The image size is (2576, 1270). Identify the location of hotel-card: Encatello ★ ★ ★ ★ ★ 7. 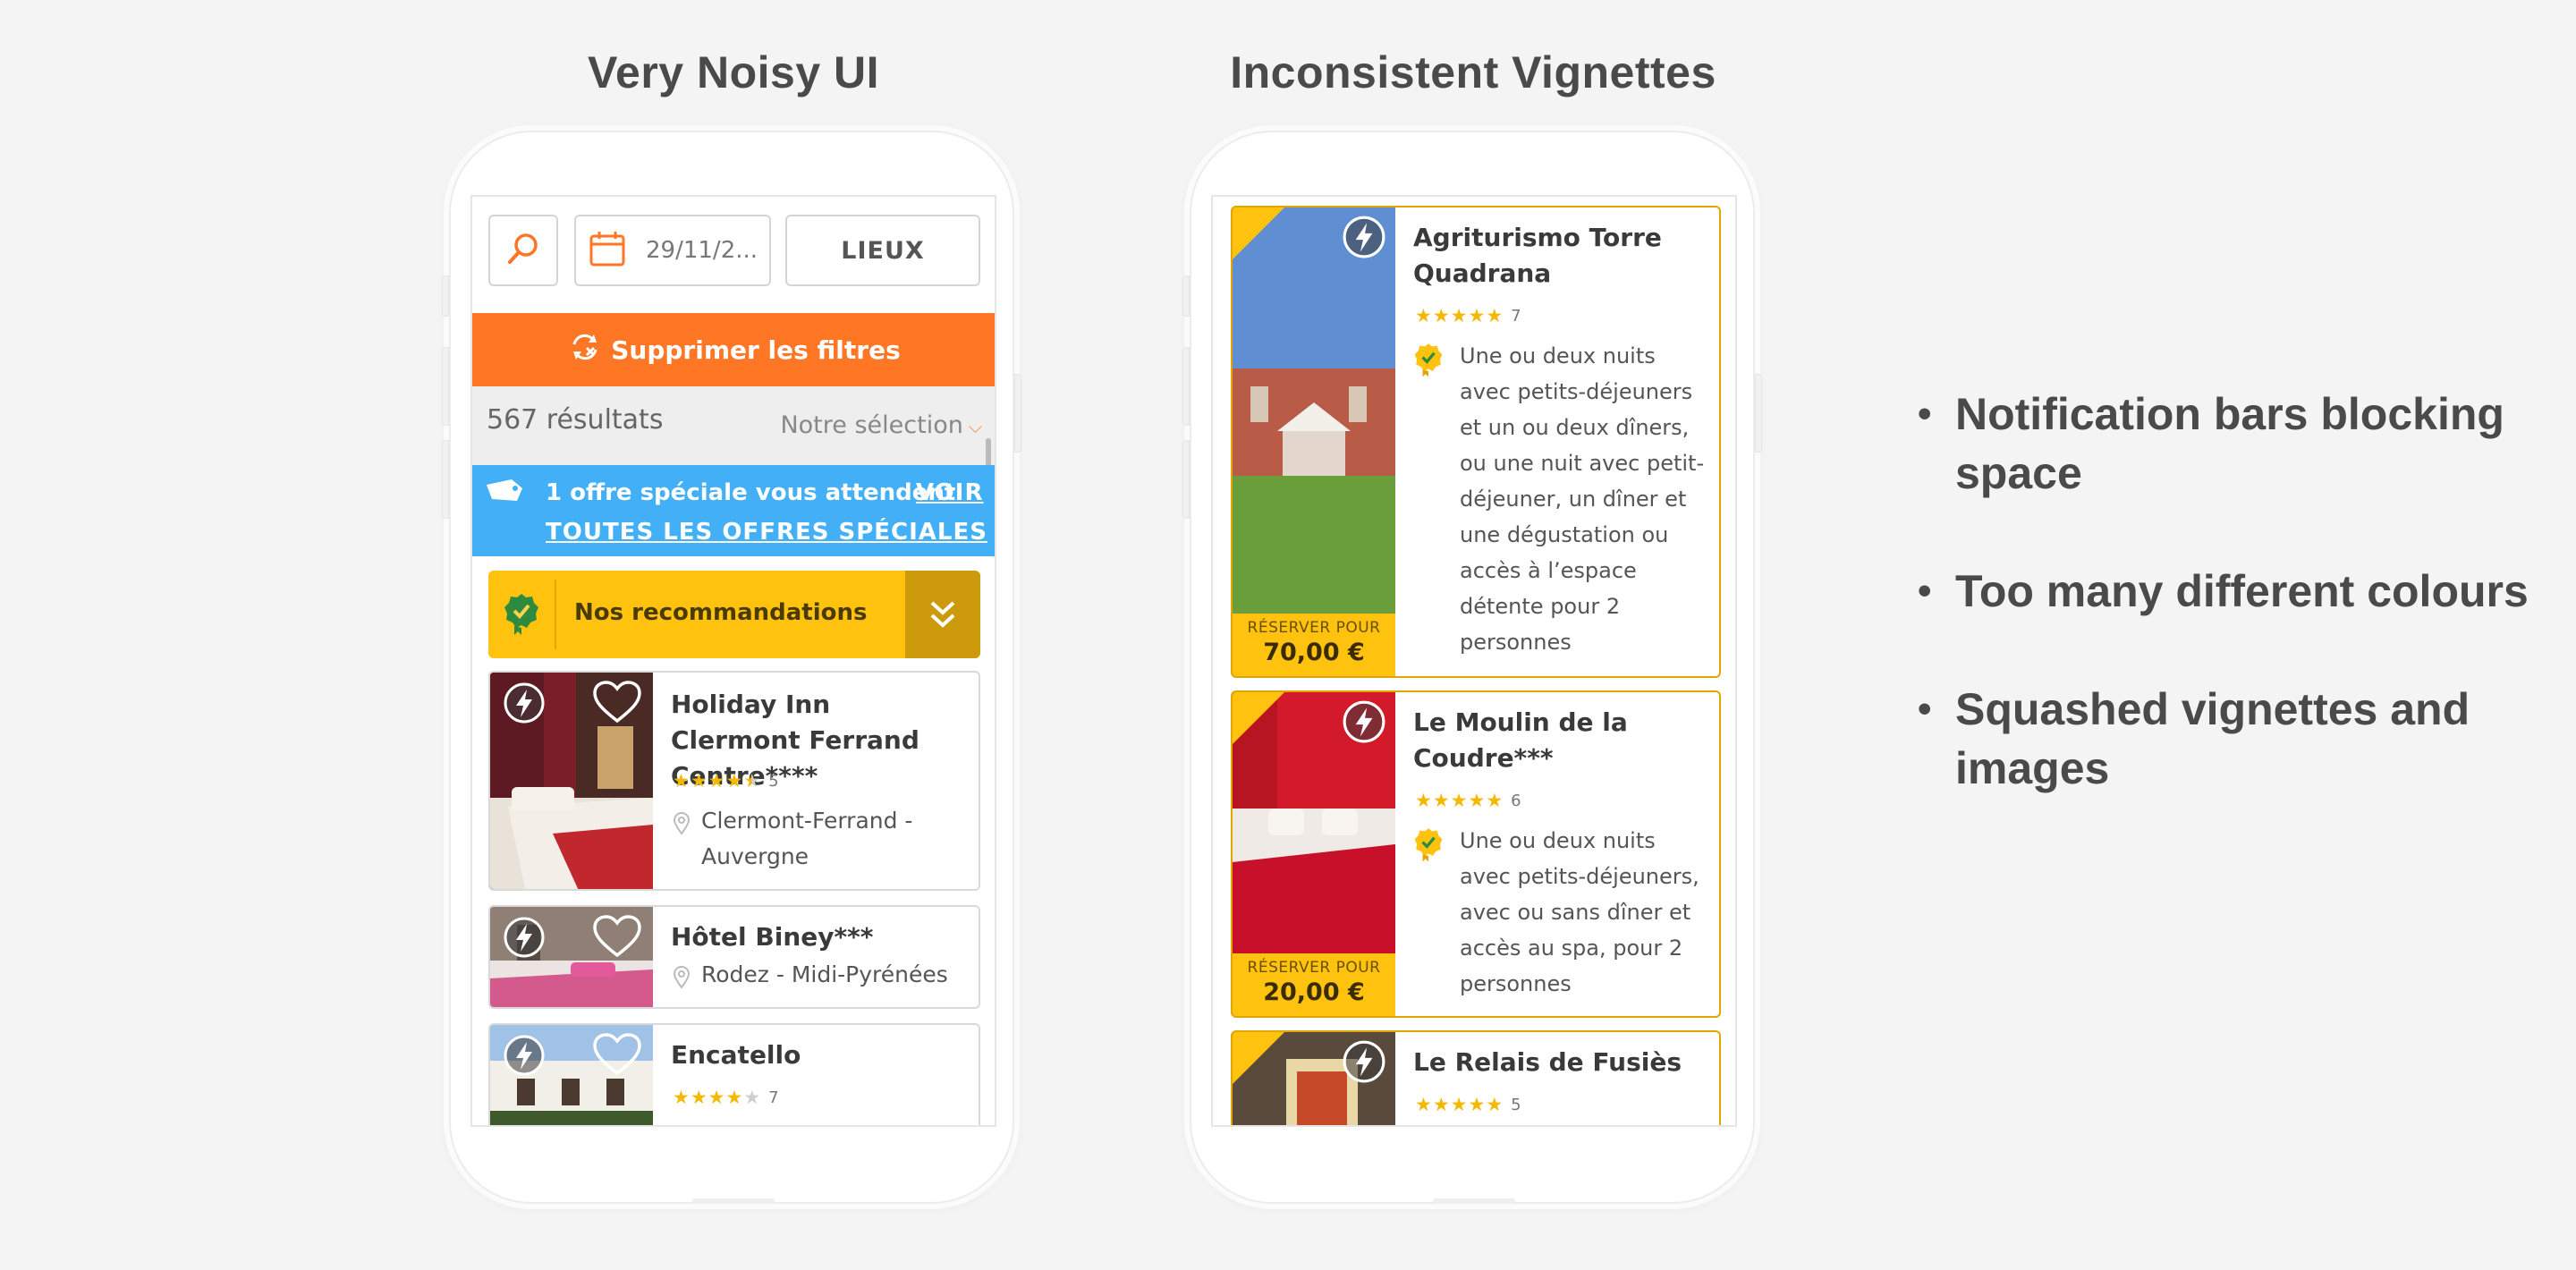
(734, 1074).